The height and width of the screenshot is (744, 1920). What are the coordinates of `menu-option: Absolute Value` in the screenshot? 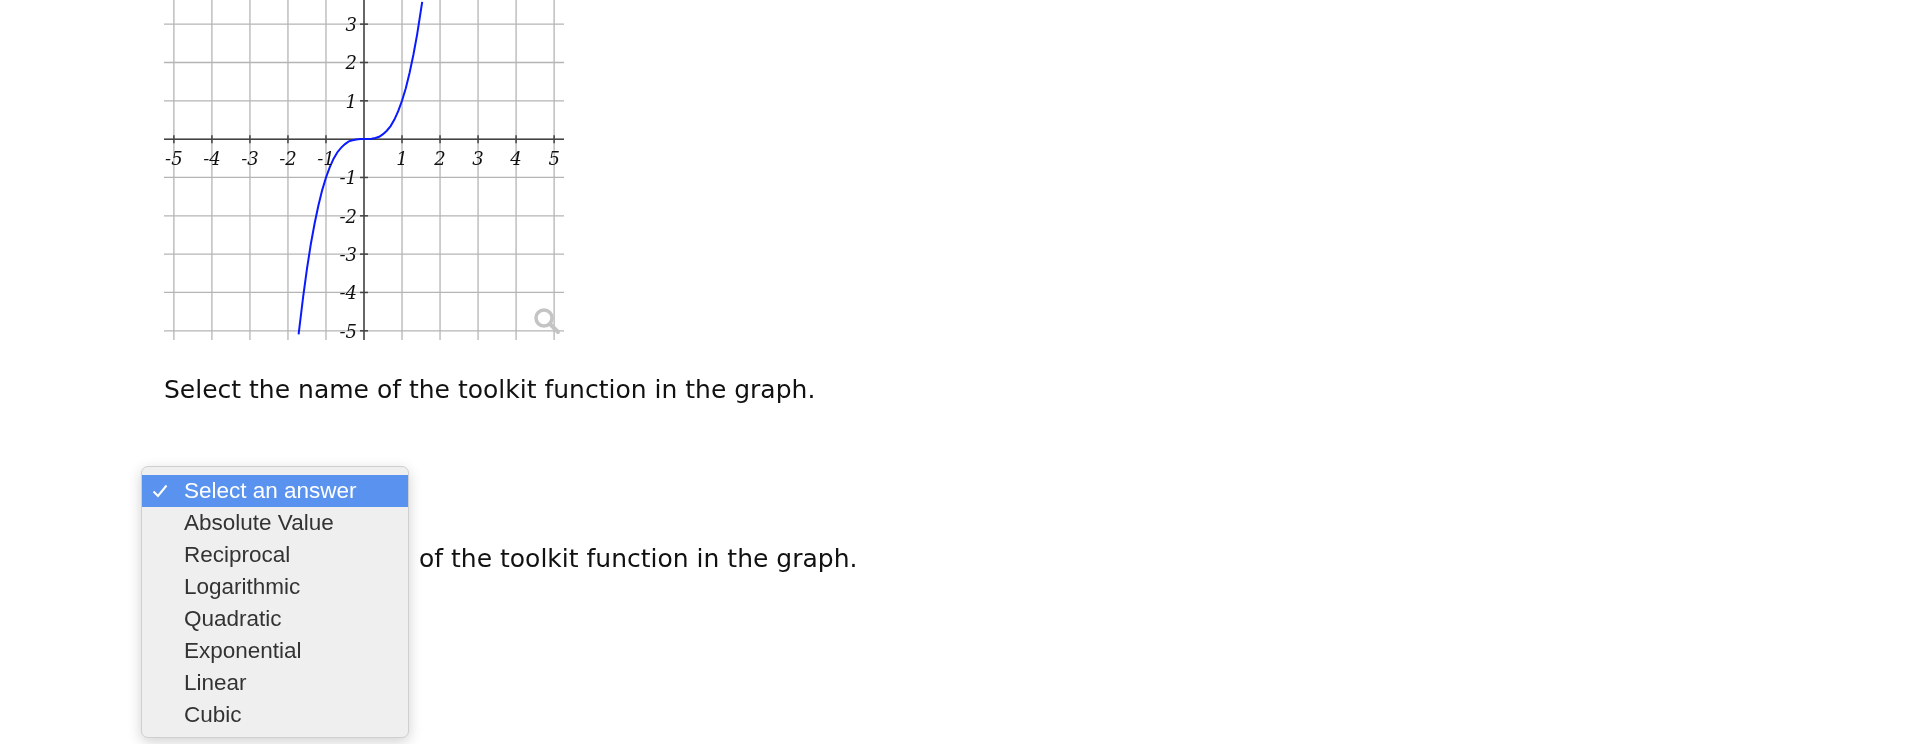 It's located at (275, 523).